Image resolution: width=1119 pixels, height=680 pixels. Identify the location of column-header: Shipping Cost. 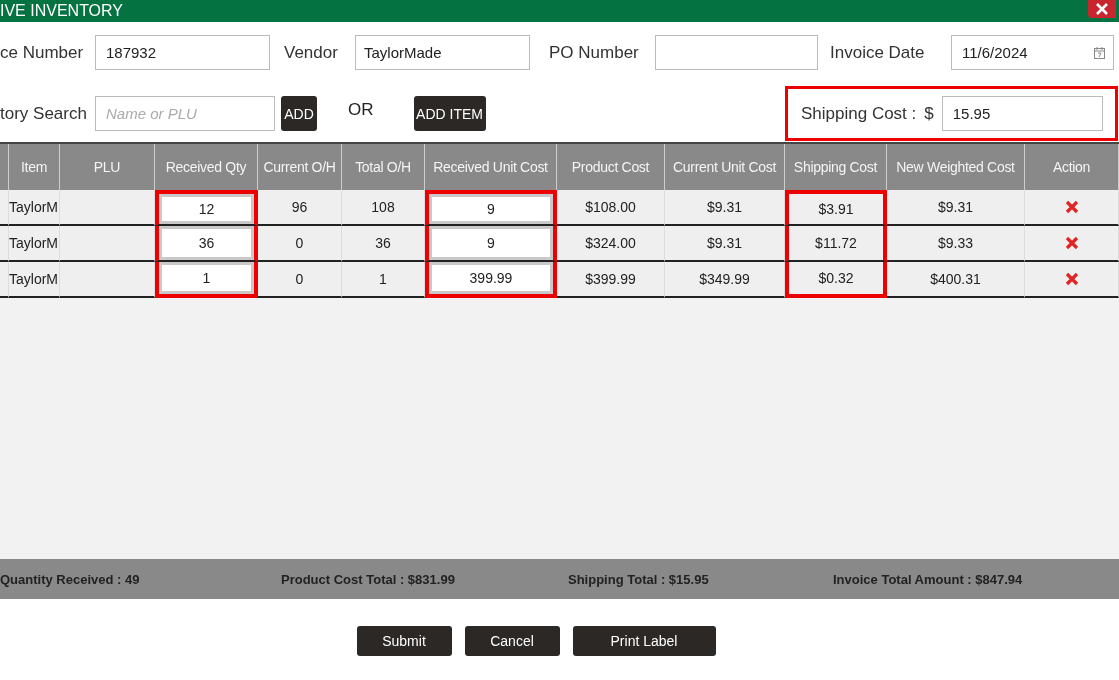
(836, 167).